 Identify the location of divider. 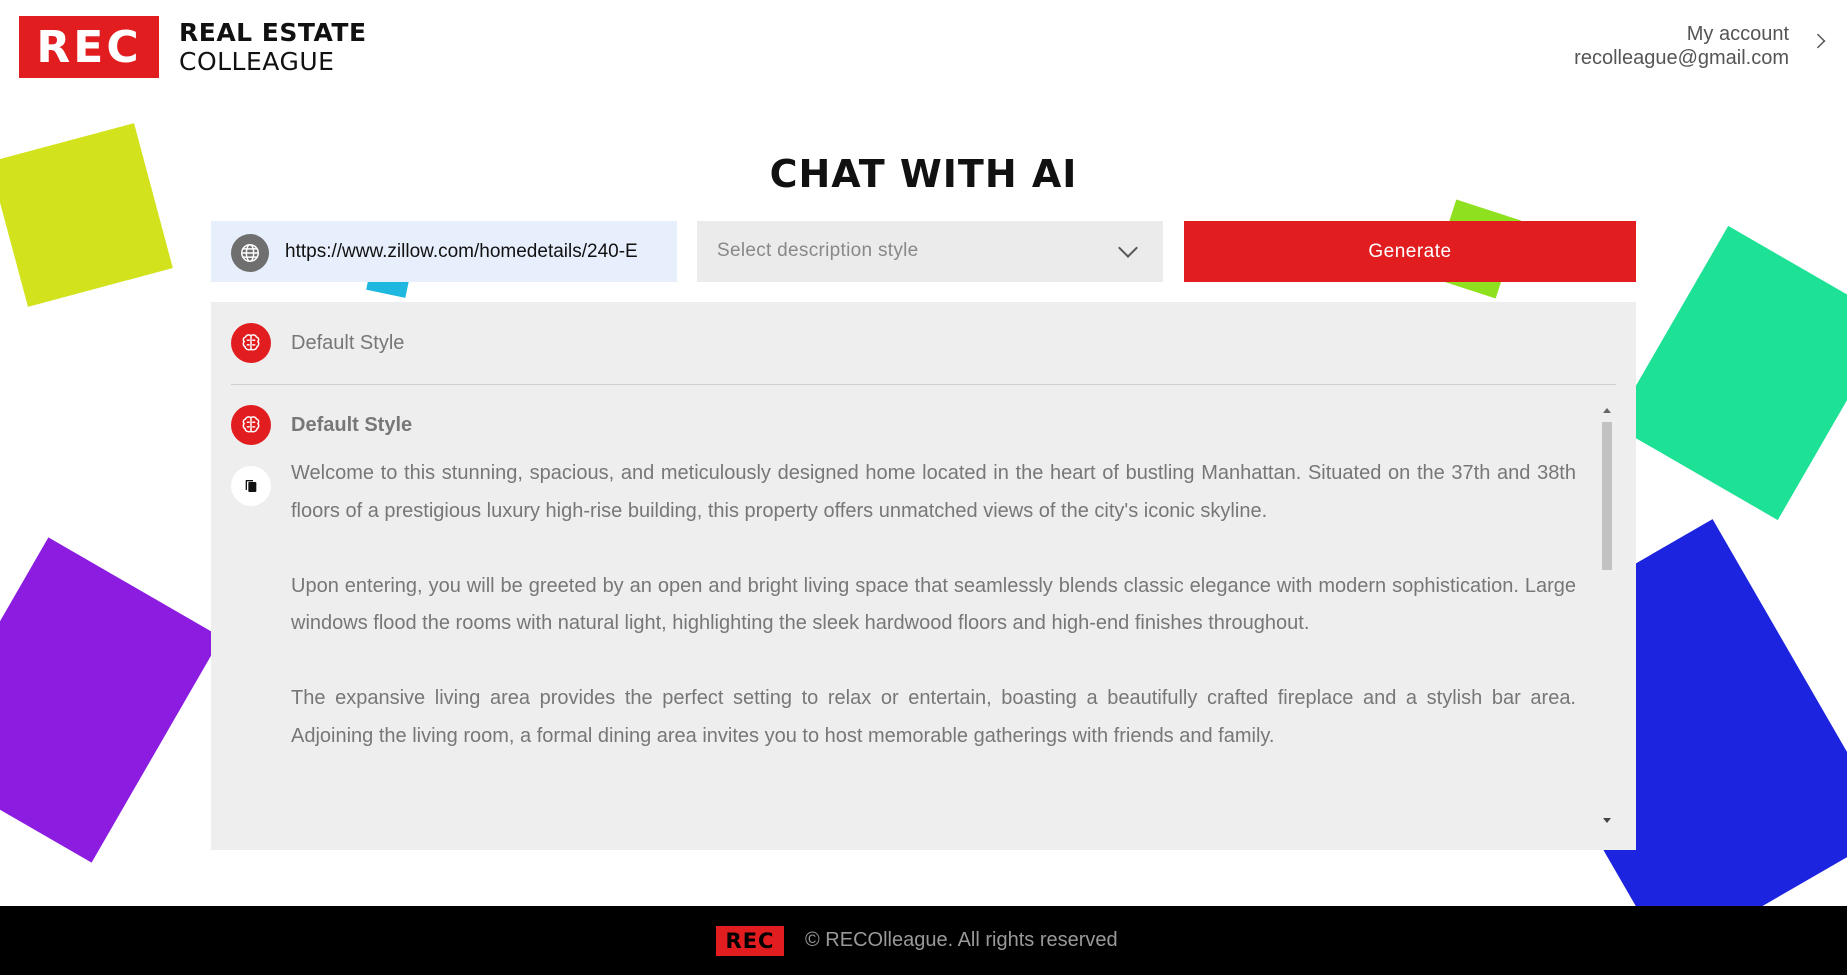
(923, 384).